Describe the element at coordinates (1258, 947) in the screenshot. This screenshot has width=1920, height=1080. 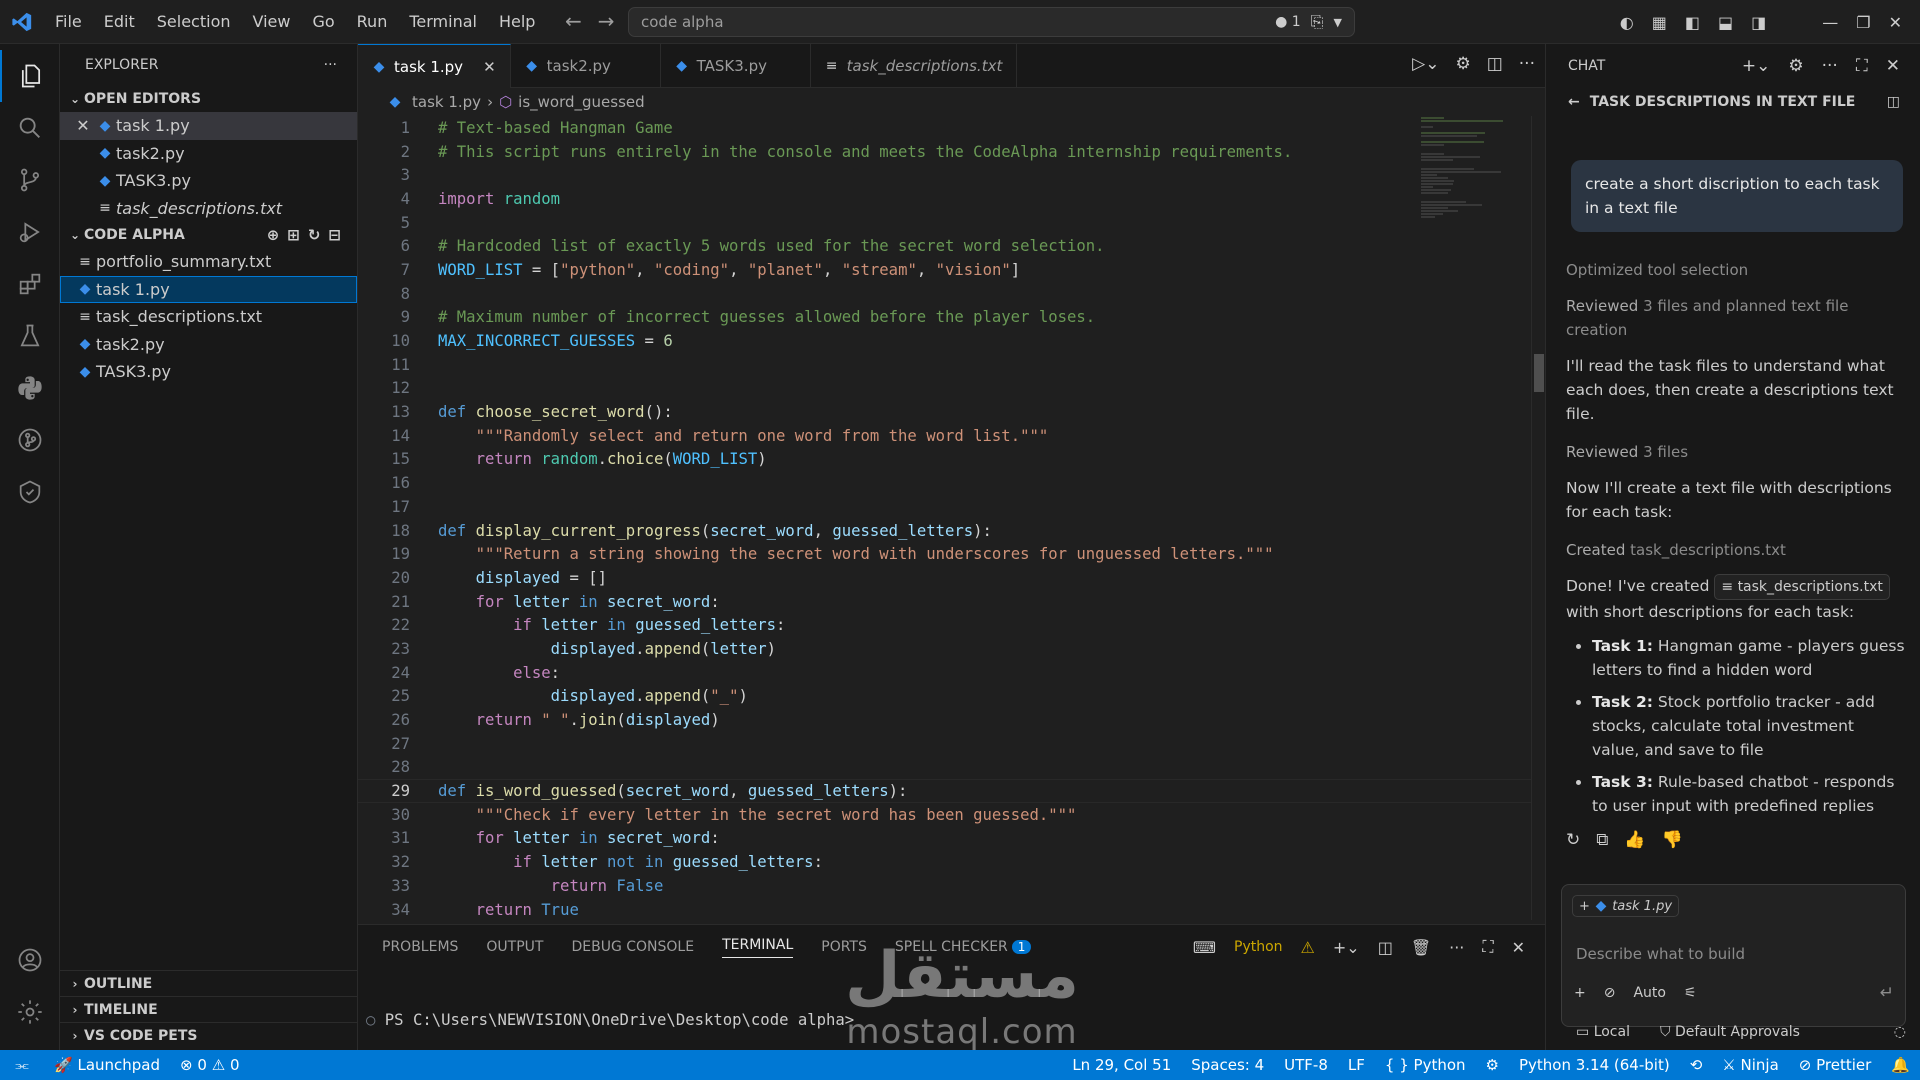
I see `terminal-shell-label: Python` at that location.